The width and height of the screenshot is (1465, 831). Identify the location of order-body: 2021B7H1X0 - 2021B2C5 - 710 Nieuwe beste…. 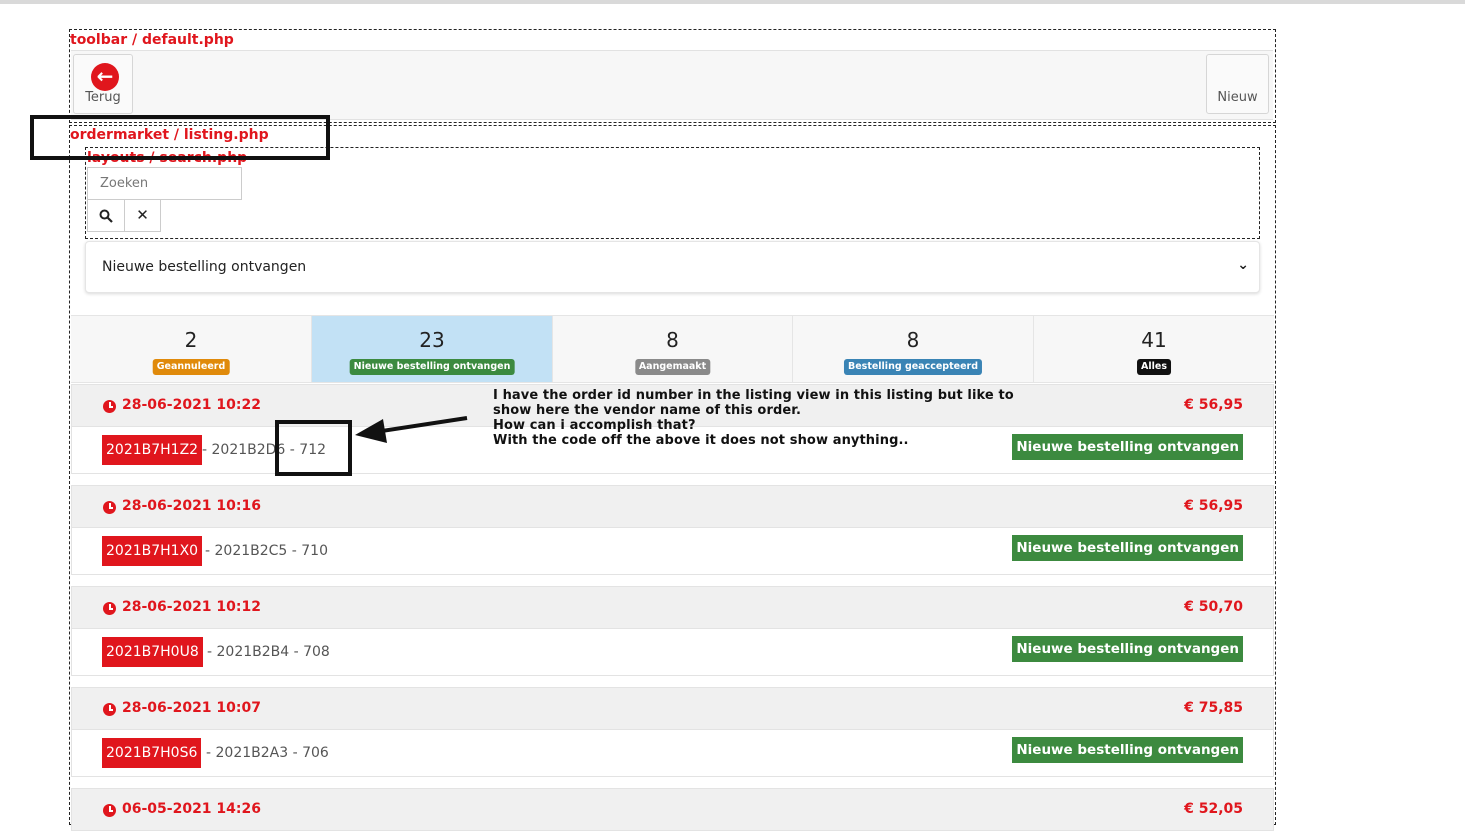
(672, 551).